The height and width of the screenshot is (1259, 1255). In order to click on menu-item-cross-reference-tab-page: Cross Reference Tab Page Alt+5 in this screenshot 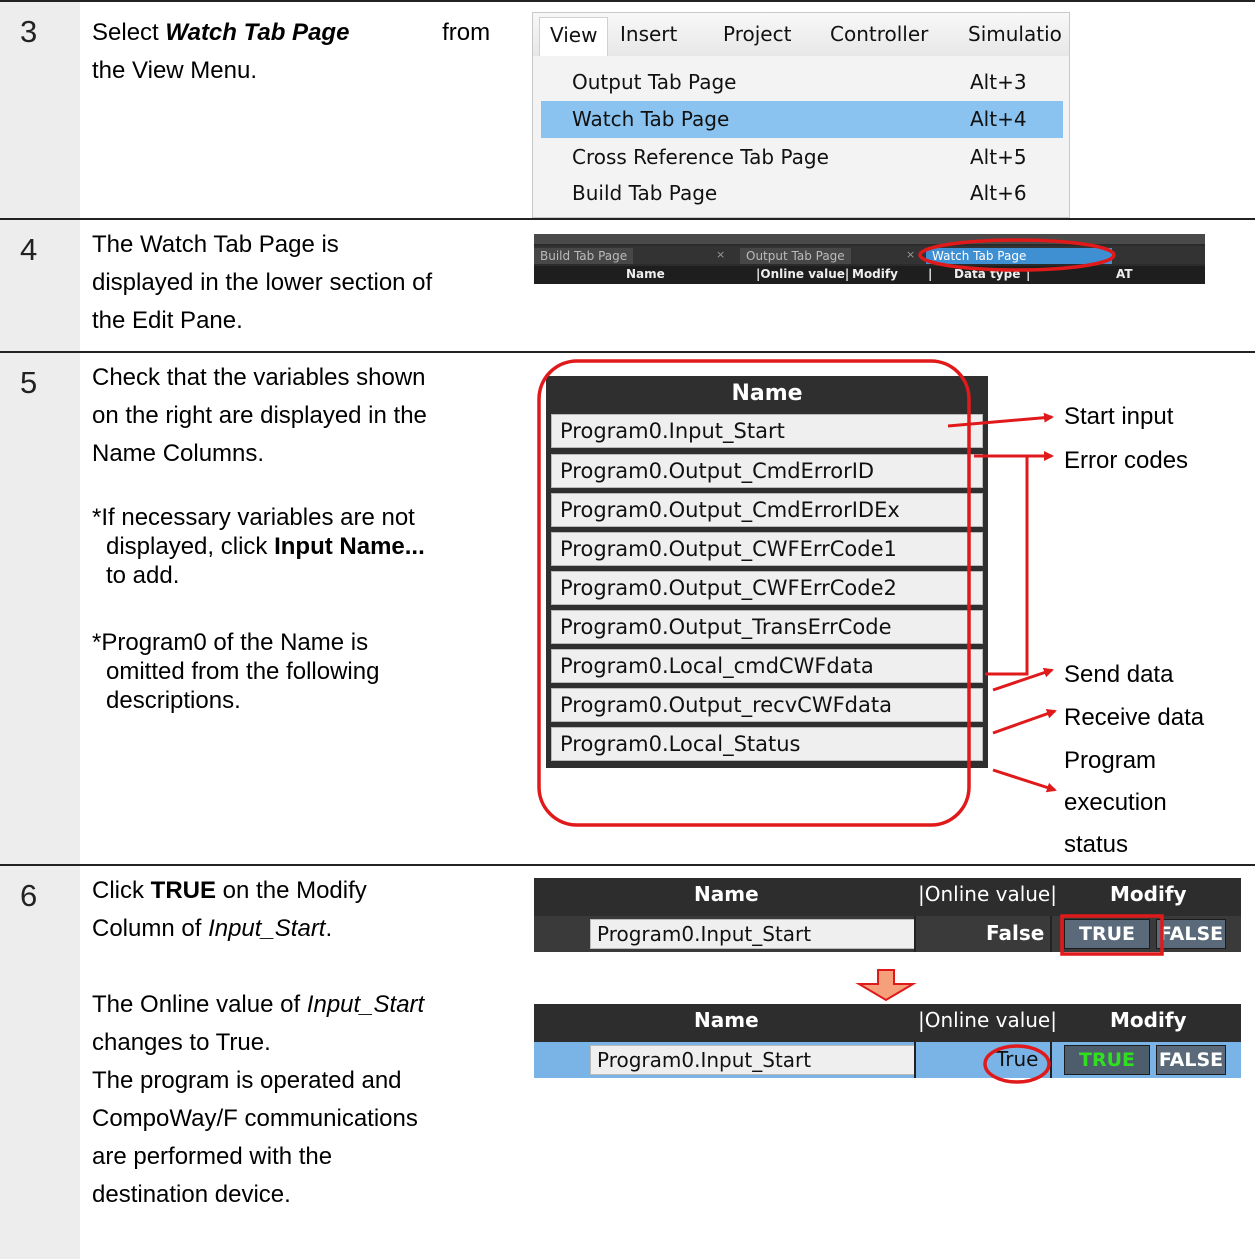, I will do `click(801, 157)`.